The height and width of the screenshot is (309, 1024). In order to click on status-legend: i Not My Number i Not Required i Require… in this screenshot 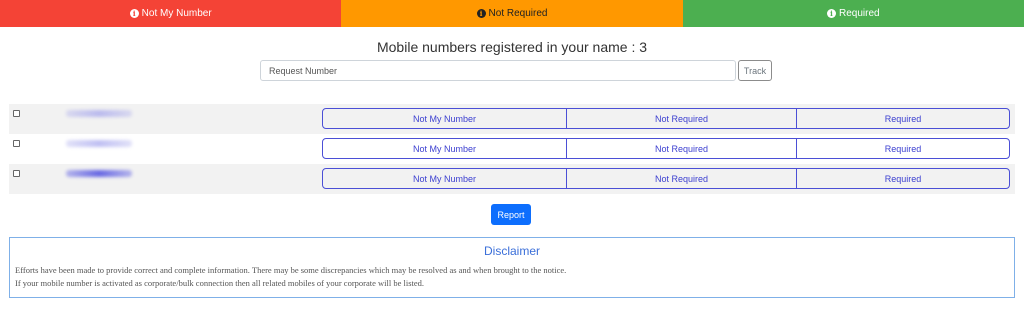, I will do `click(512, 13)`.